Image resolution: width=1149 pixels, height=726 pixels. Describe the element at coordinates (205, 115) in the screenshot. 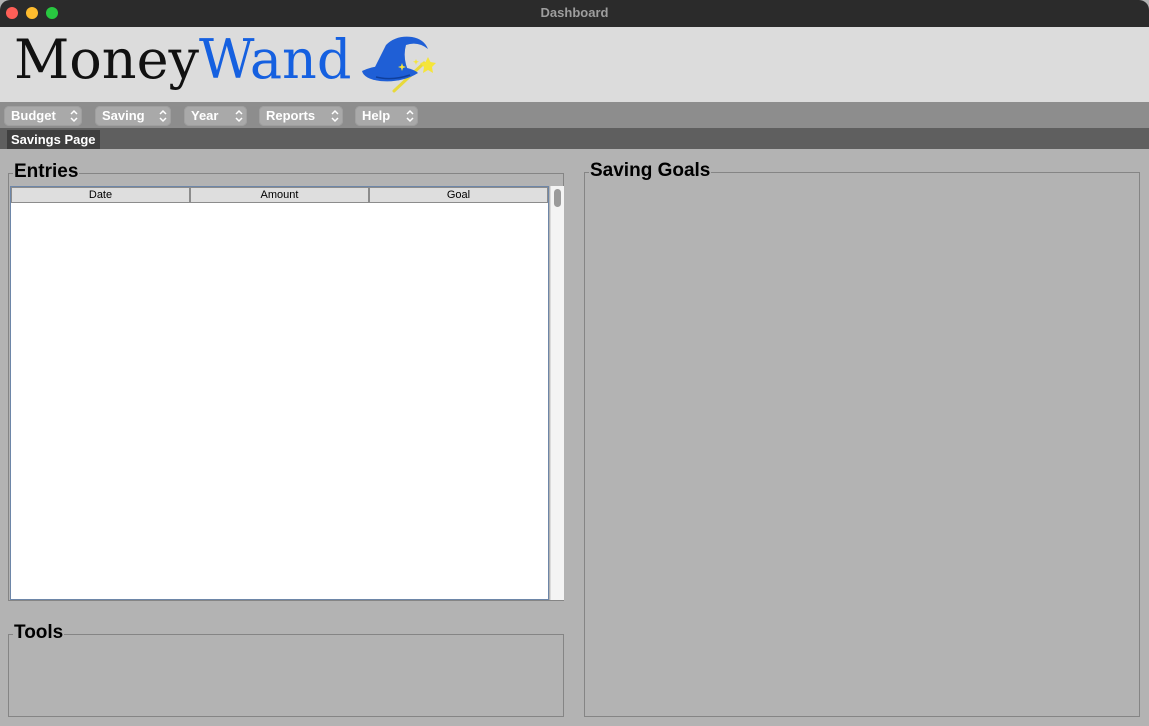

I see `year-menu-label: Year` at that location.